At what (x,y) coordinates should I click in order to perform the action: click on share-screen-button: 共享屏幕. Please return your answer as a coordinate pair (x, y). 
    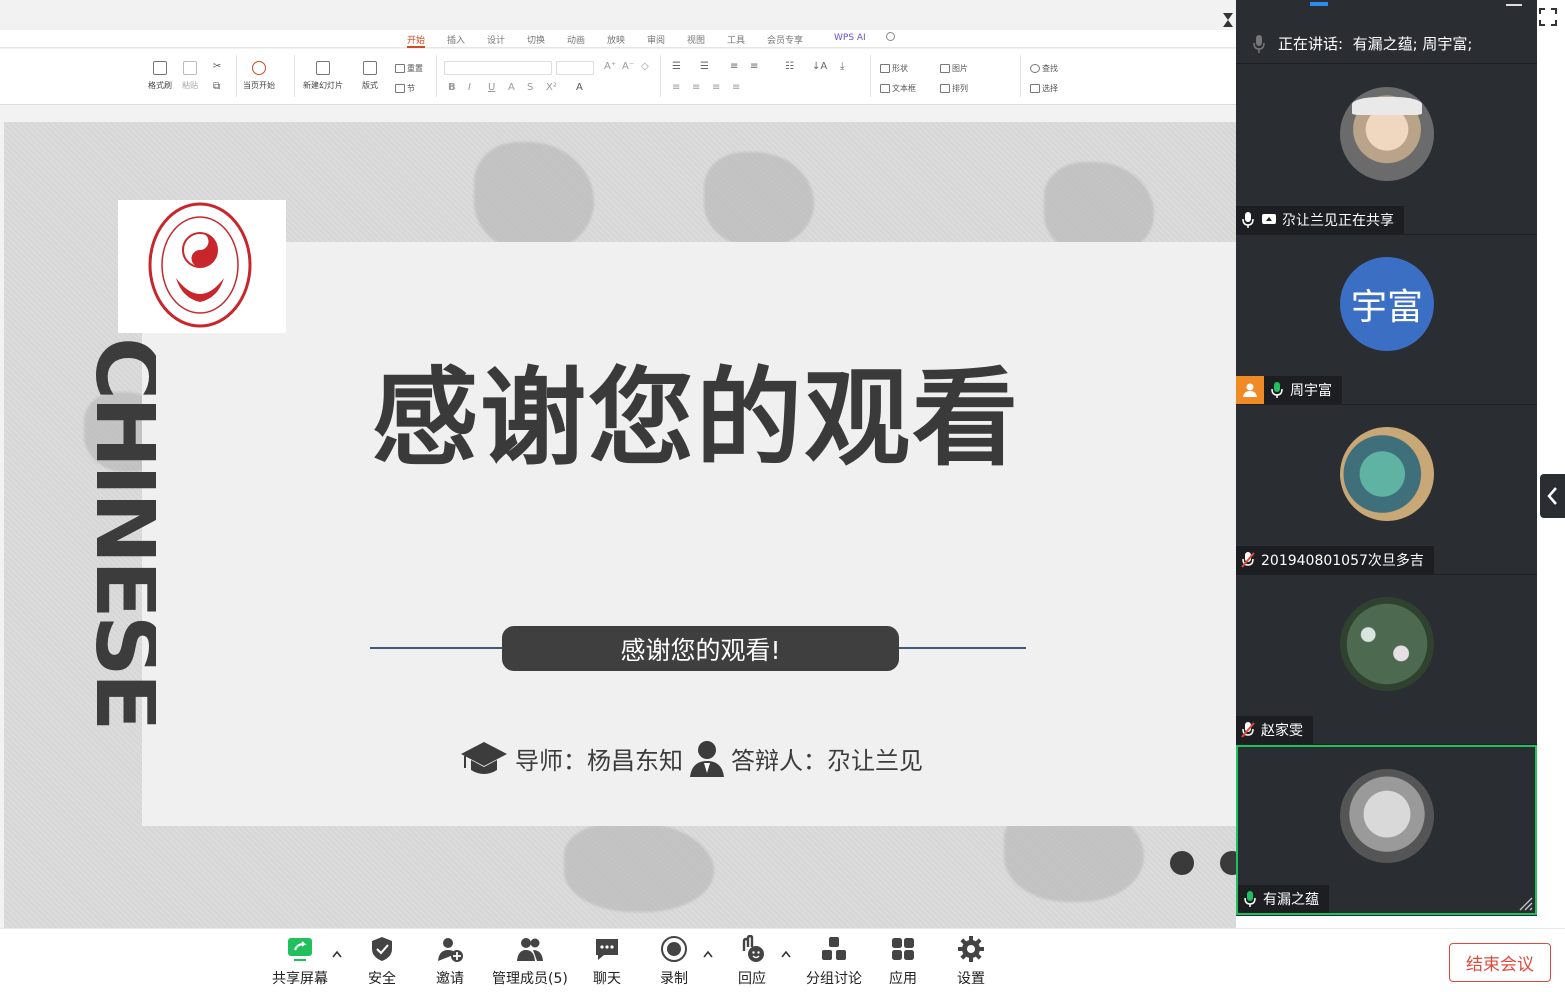
    Looking at the image, I should click on (300, 961).